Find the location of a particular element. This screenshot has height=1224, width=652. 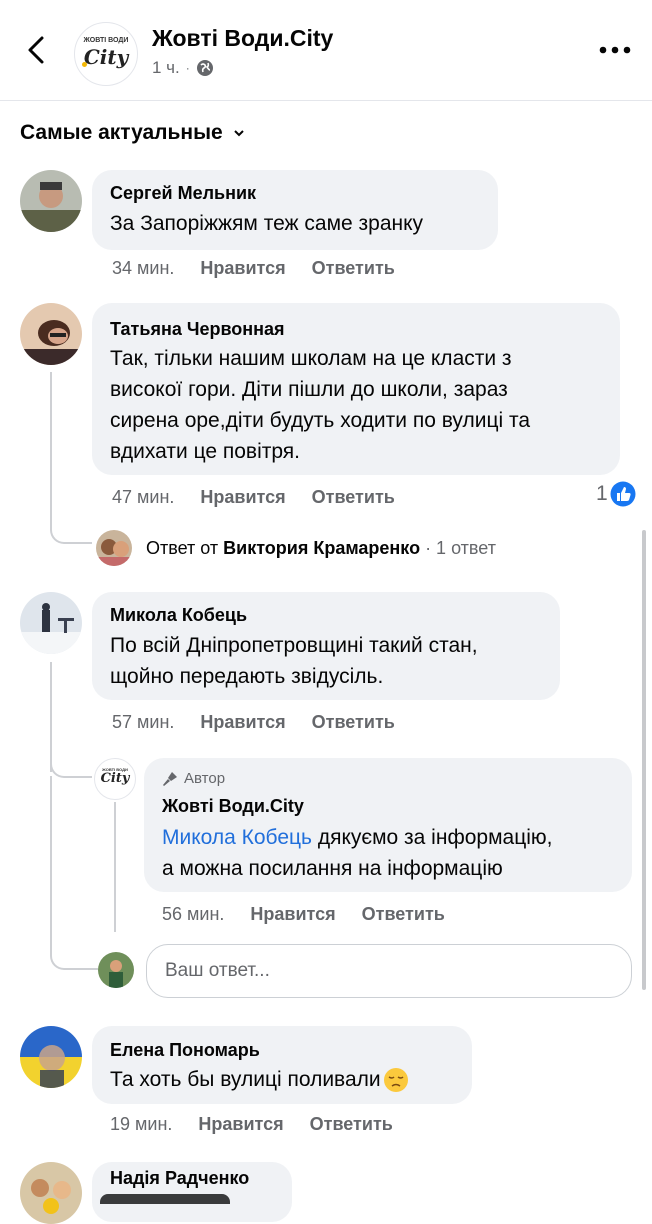

microphone-icon is located at coordinates (170, 778).